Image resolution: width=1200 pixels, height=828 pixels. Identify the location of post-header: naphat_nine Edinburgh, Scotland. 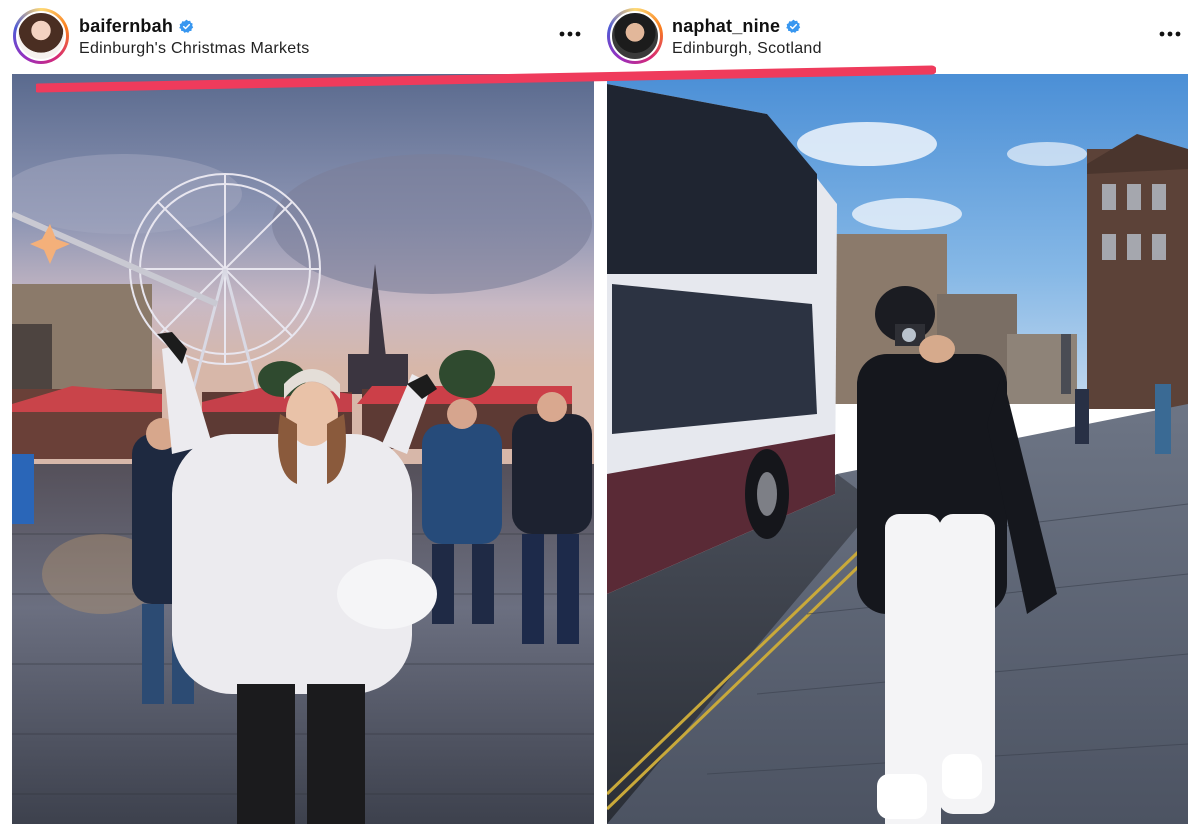
(900, 37).